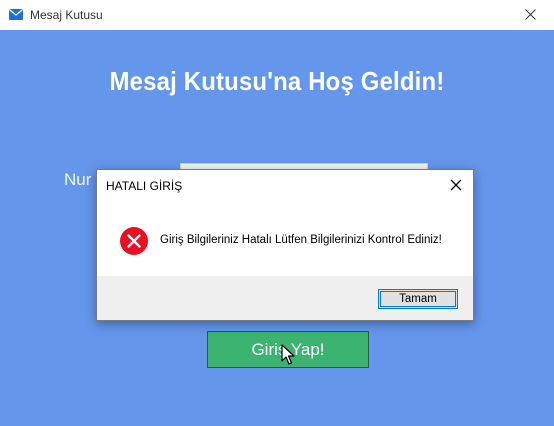 Image resolution: width=554 pixels, height=426 pixels. I want to click on welcome-heading: Mesaj Kutusu'na Hoş Geldin!, so click(277, 81).